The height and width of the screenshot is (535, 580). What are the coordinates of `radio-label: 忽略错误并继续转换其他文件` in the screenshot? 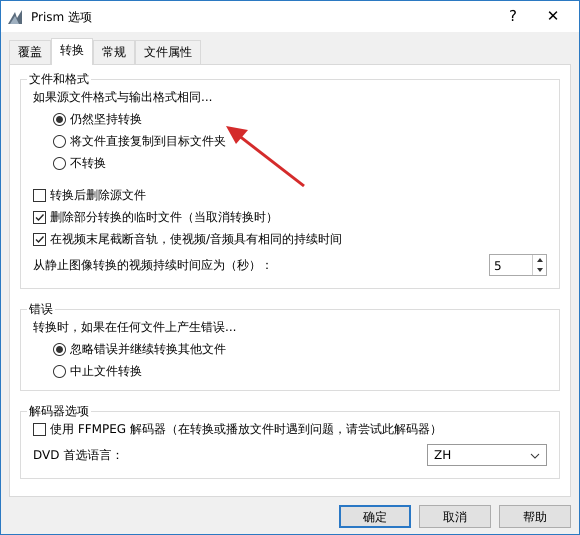 It's located at (148, 349).